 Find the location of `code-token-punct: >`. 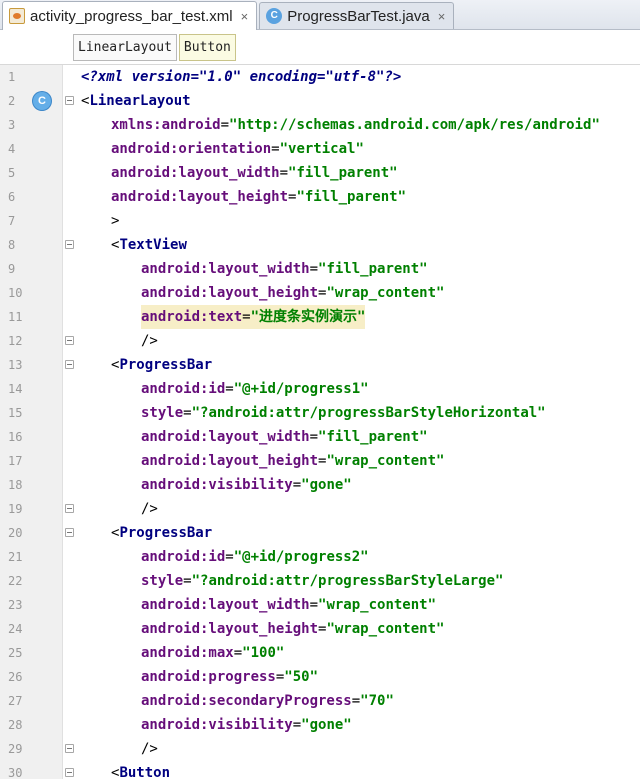

code-token-punct: > is located at coordinates (115, 221).